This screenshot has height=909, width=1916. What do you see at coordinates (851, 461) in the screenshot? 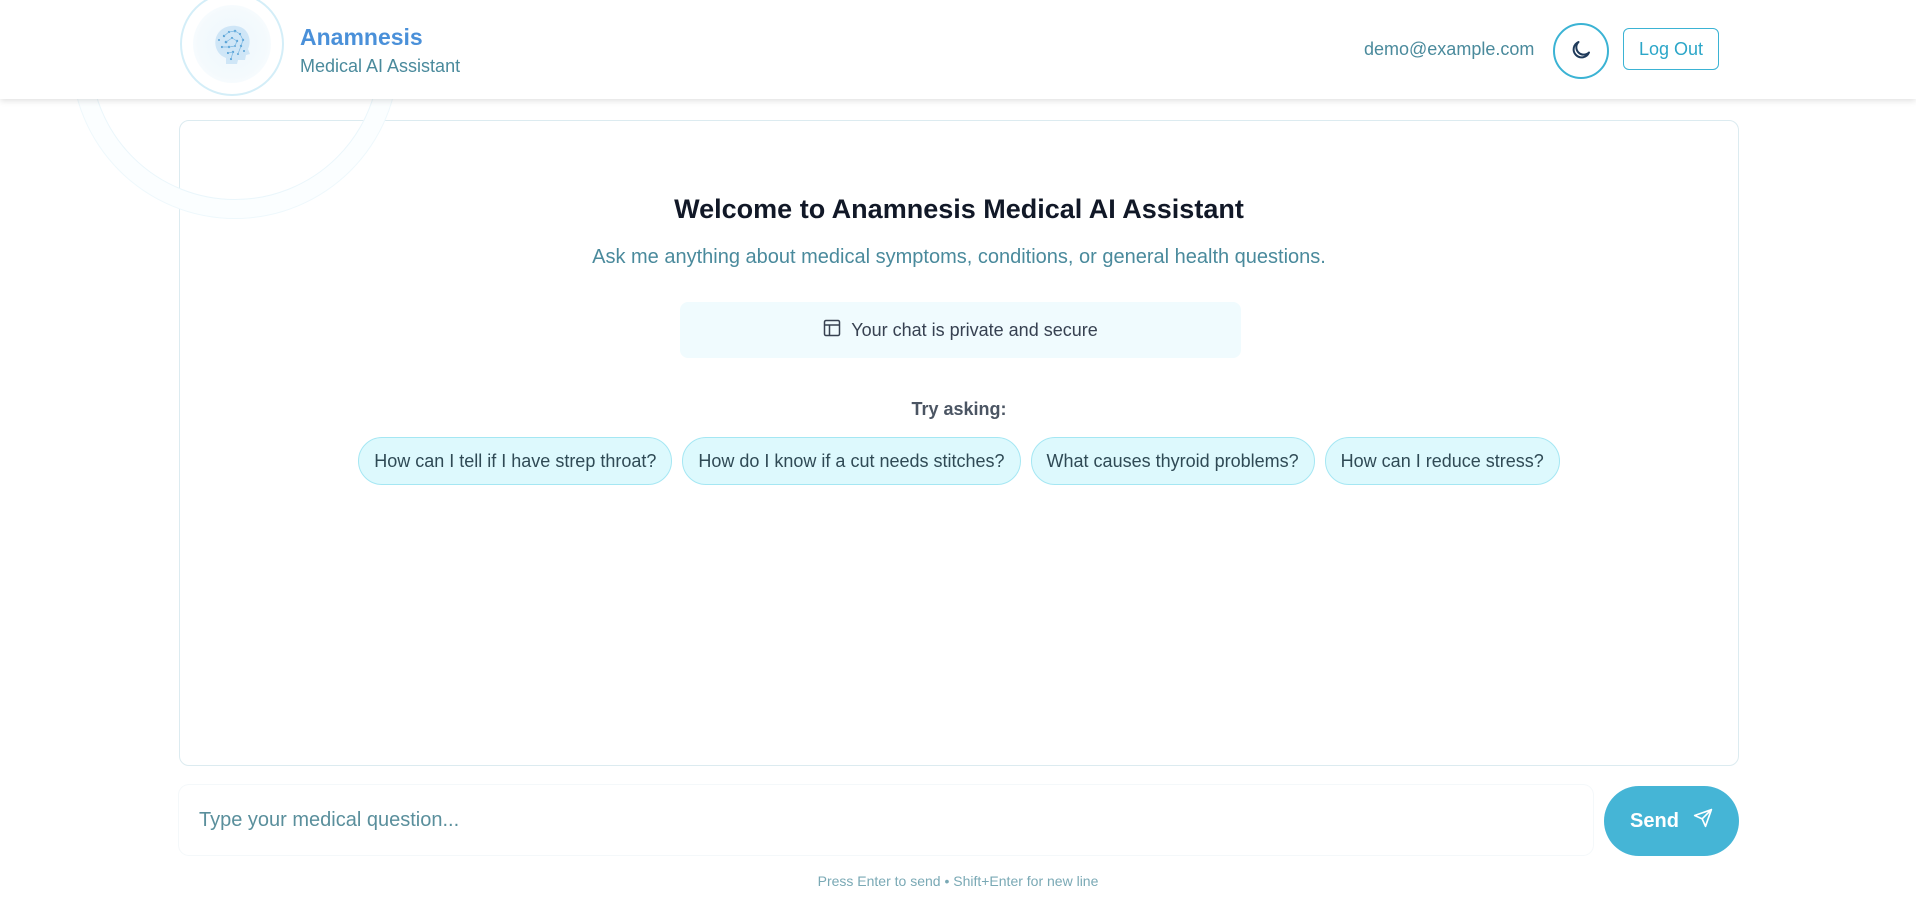
I see `suggestion-chip-cut-stitches: How do I know if a cut needs stitches?` at bounding box center [851, 461].